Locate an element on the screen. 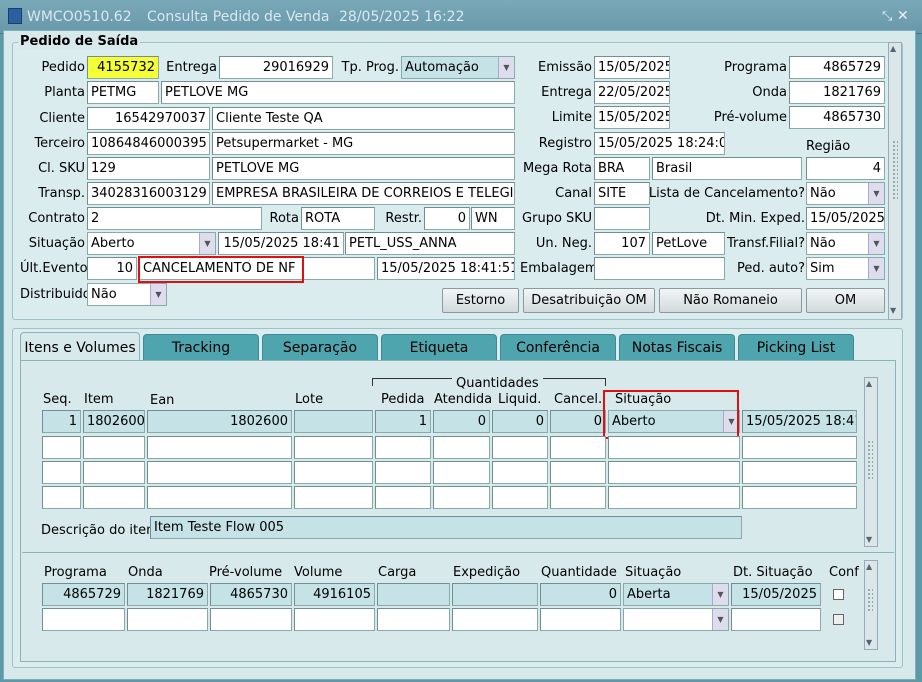 The width and height of the screenshot is (922, 682). om-button: OM is located at coordinates (845, 300).